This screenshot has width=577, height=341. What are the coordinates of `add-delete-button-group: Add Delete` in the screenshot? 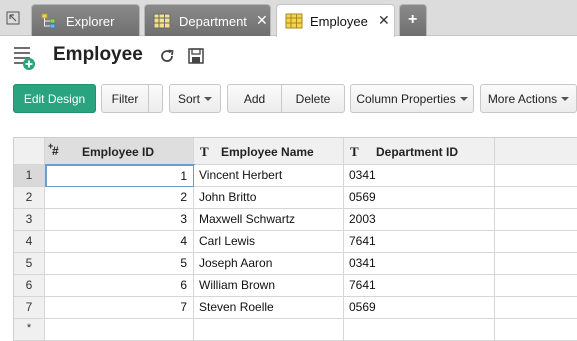 It's located at (286, 98).